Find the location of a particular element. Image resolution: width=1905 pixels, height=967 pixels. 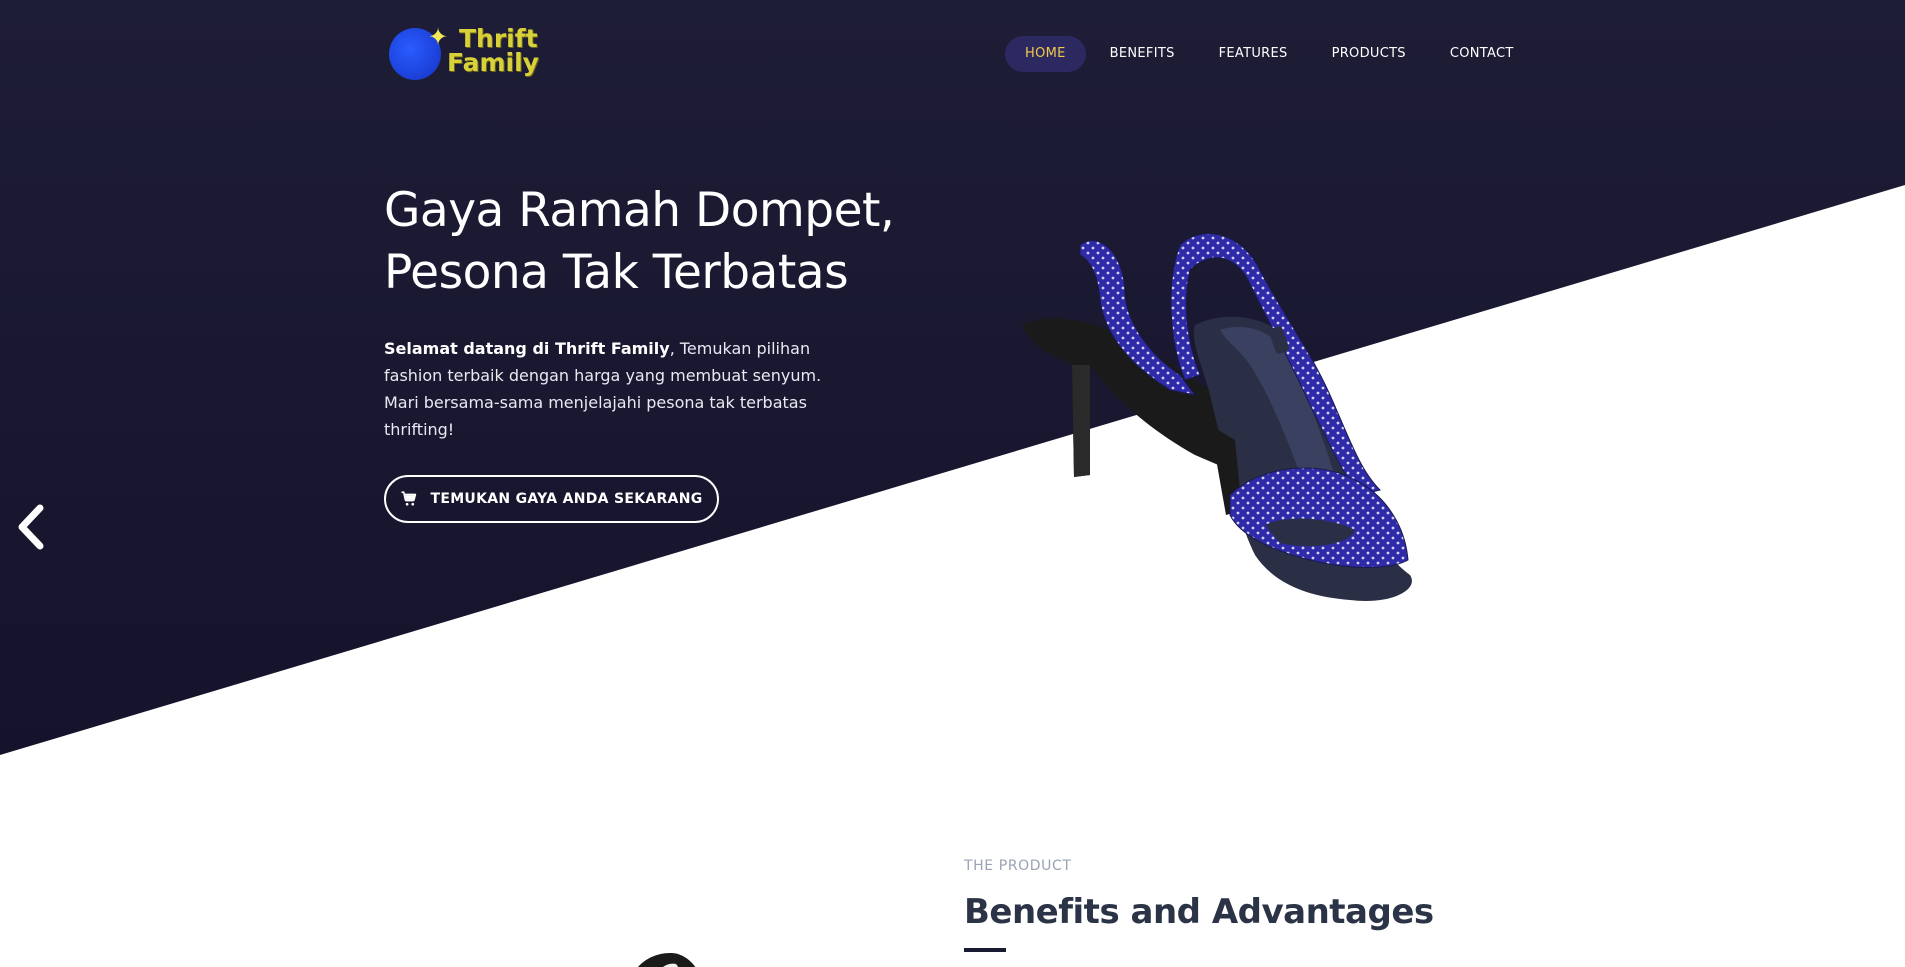

product-image-partial is located at coordinates (667, 960).